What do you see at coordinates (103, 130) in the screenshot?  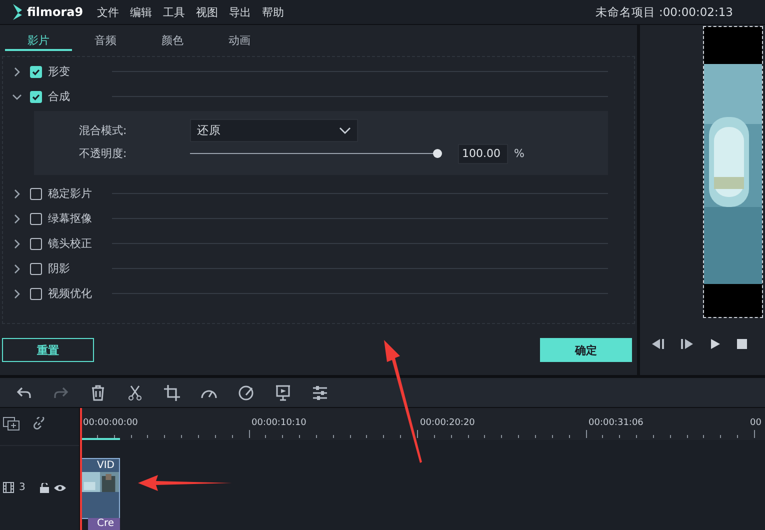 I see `field-label: 混合模式:` at bounding box center [103, 130].